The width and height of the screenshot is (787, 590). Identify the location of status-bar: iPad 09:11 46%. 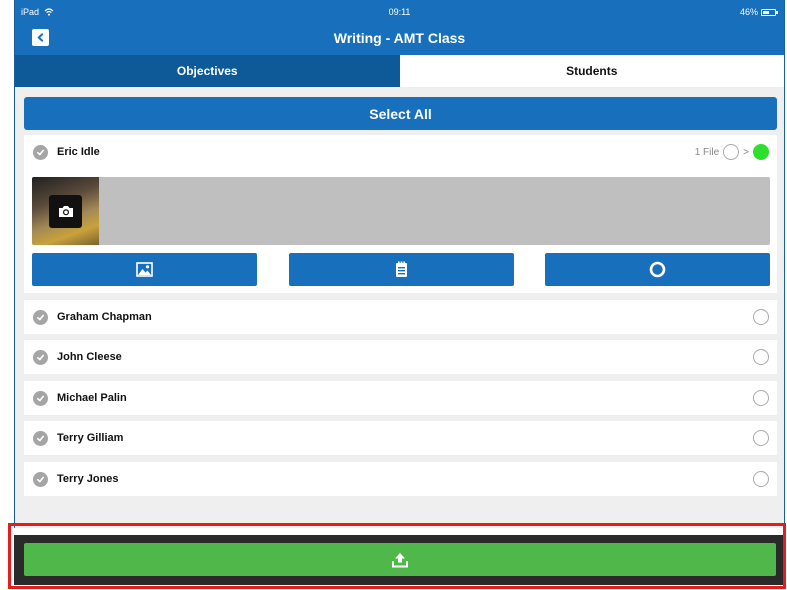
(399, 11).